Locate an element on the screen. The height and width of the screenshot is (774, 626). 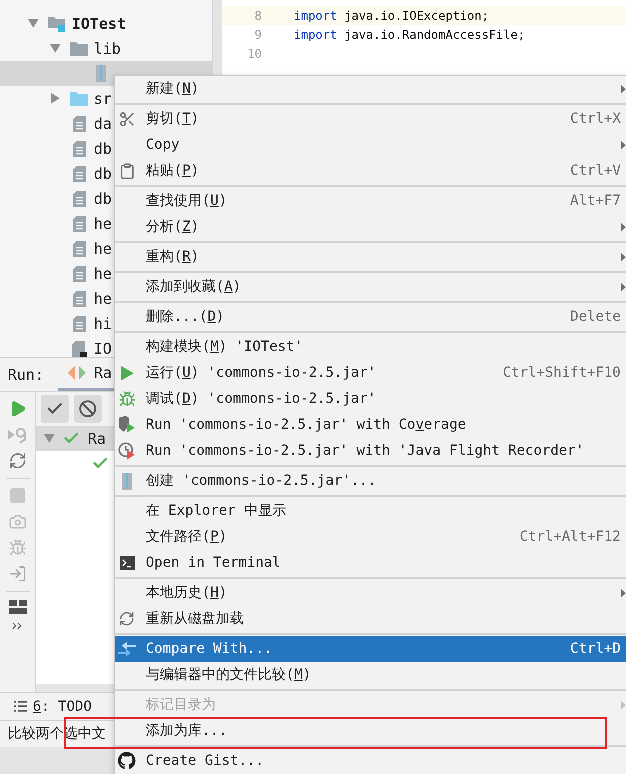
shortcut-text: Ctrl+D is located at coordinates (595, 649).